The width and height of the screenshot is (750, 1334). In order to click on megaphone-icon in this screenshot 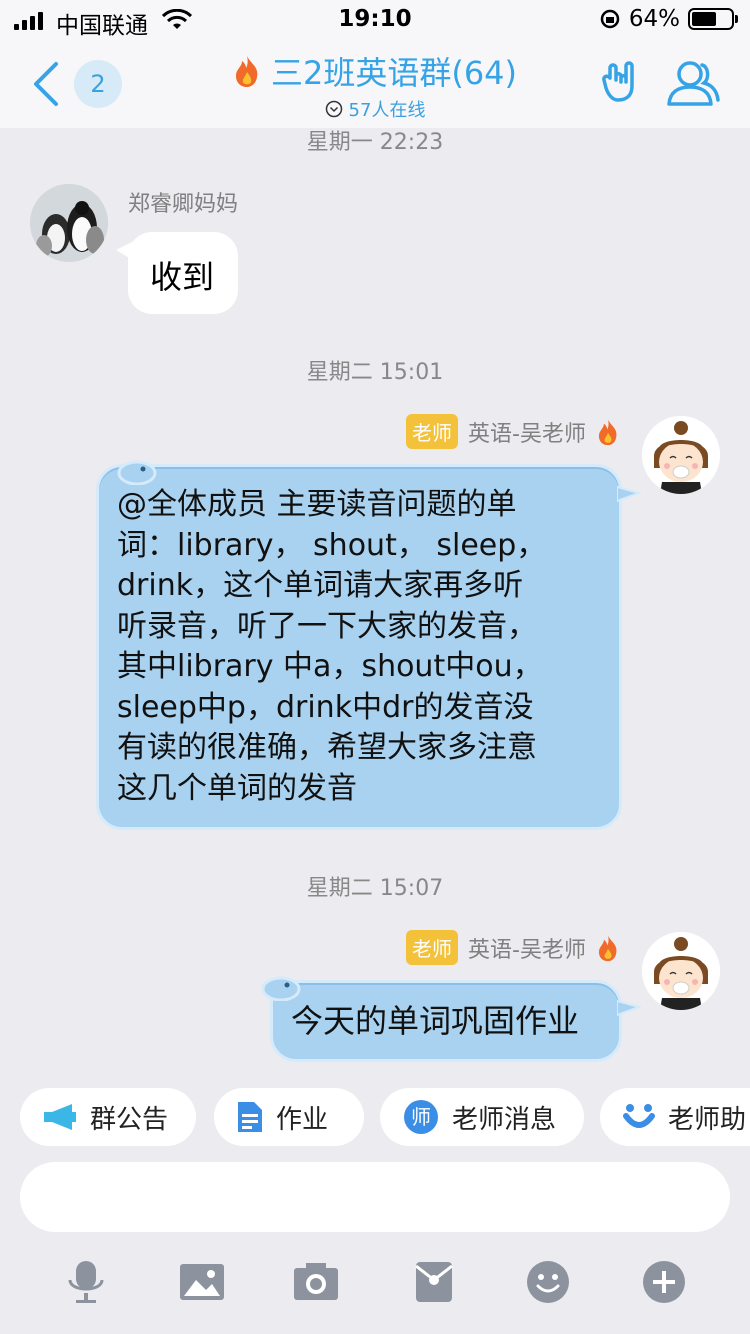, I will do `click(60, 1117)`.